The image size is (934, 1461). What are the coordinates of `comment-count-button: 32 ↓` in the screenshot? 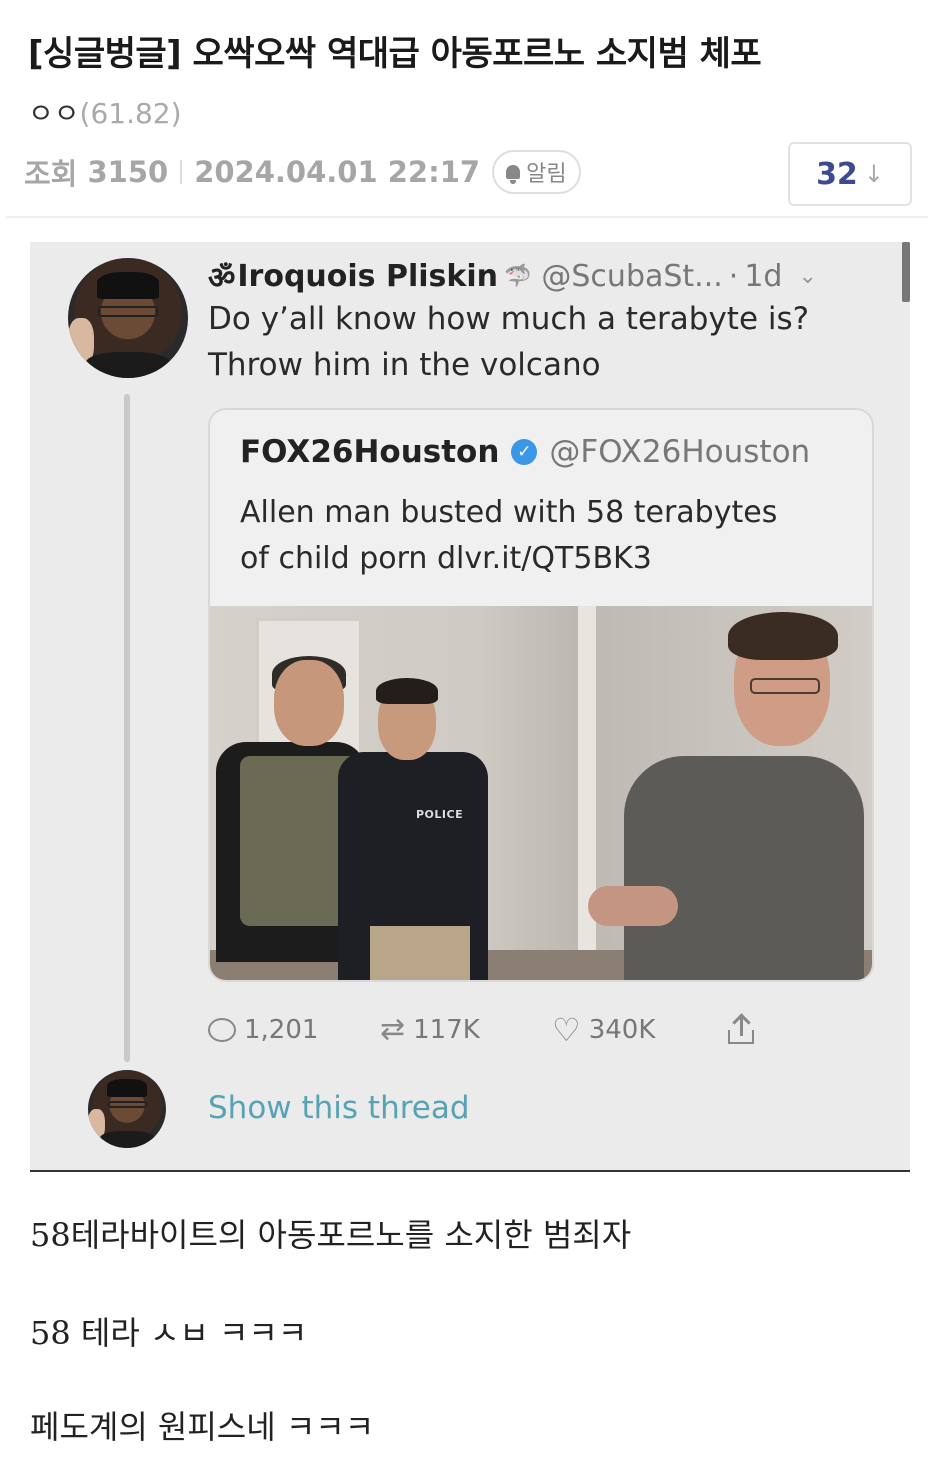 It's located at (850, 174).